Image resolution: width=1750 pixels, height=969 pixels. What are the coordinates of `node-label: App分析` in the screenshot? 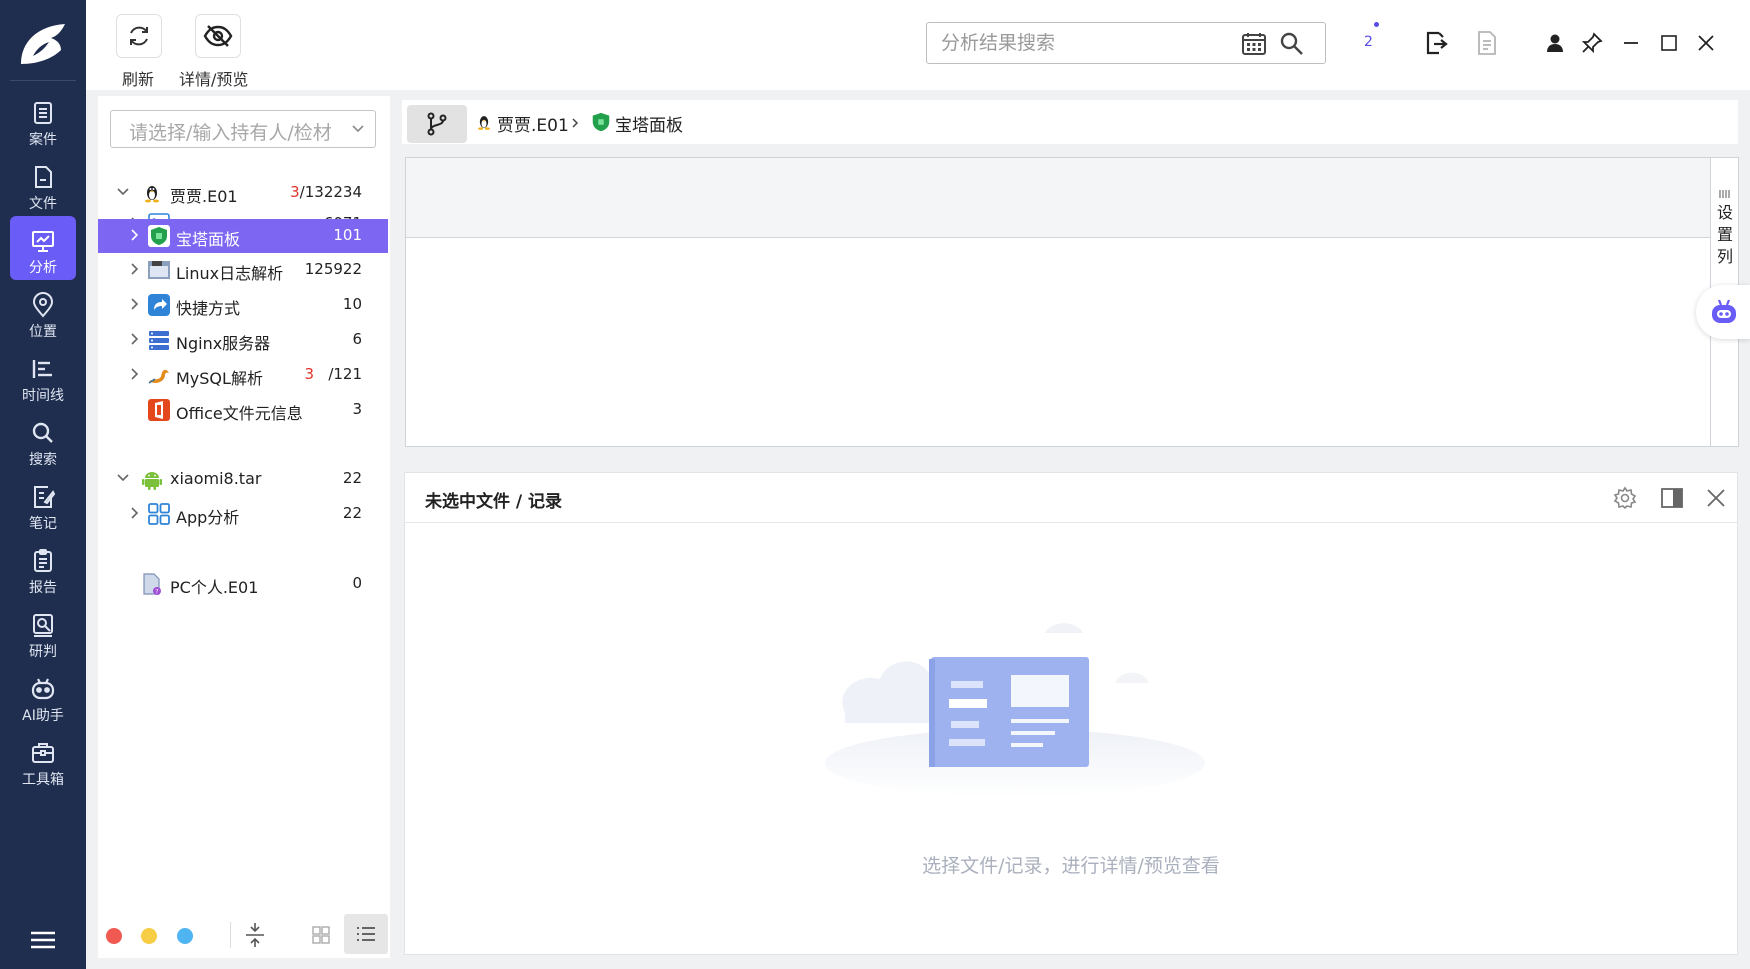 It's located at (208, 517).